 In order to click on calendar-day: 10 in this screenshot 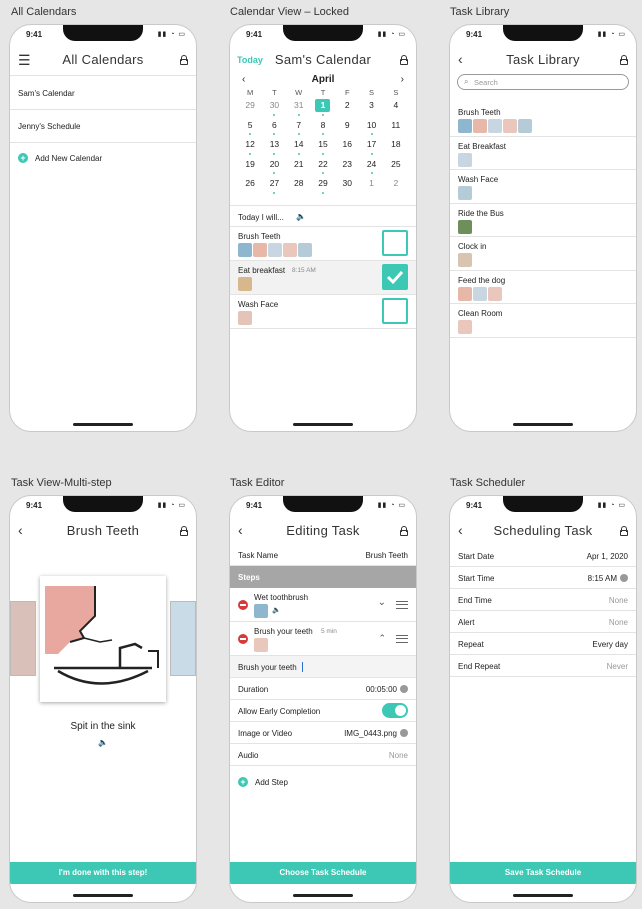, I will do `click(371, 129)`.